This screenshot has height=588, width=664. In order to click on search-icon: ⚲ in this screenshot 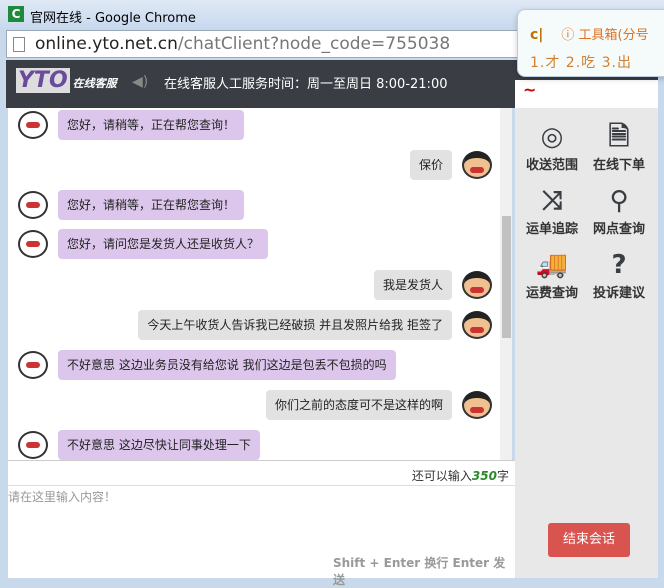, I will do `click(619, 201)`.